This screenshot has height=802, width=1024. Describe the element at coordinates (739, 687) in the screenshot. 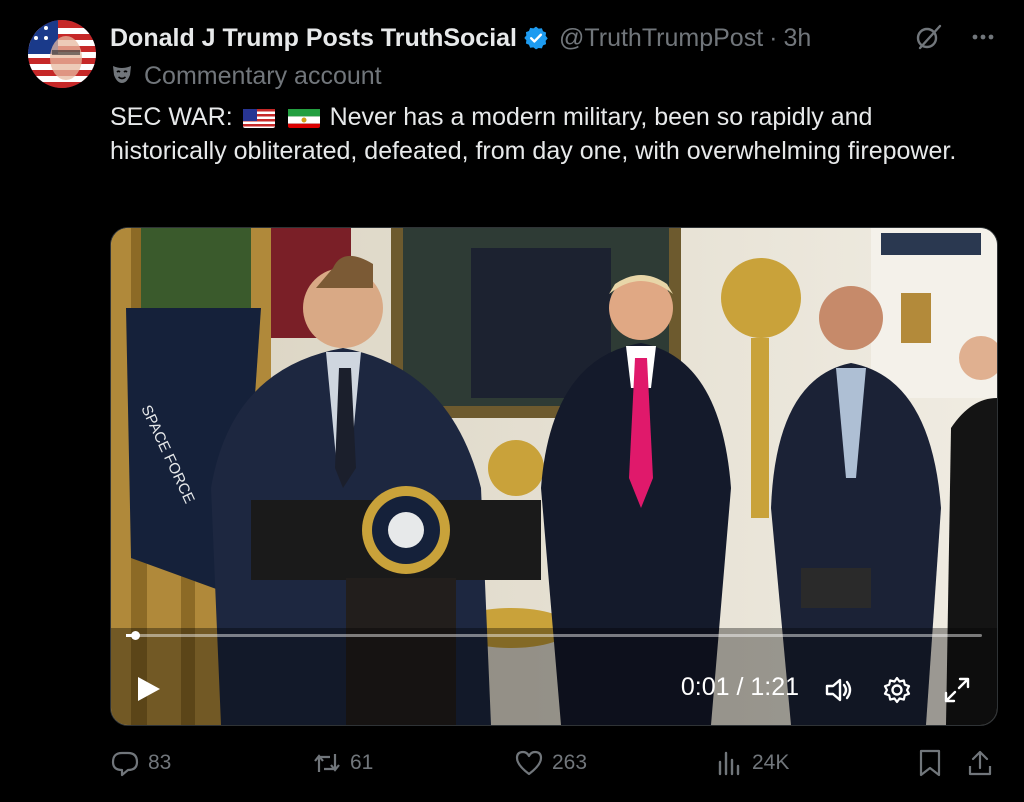

I see `video-timecode: 0:01 / 1:21` at that location.